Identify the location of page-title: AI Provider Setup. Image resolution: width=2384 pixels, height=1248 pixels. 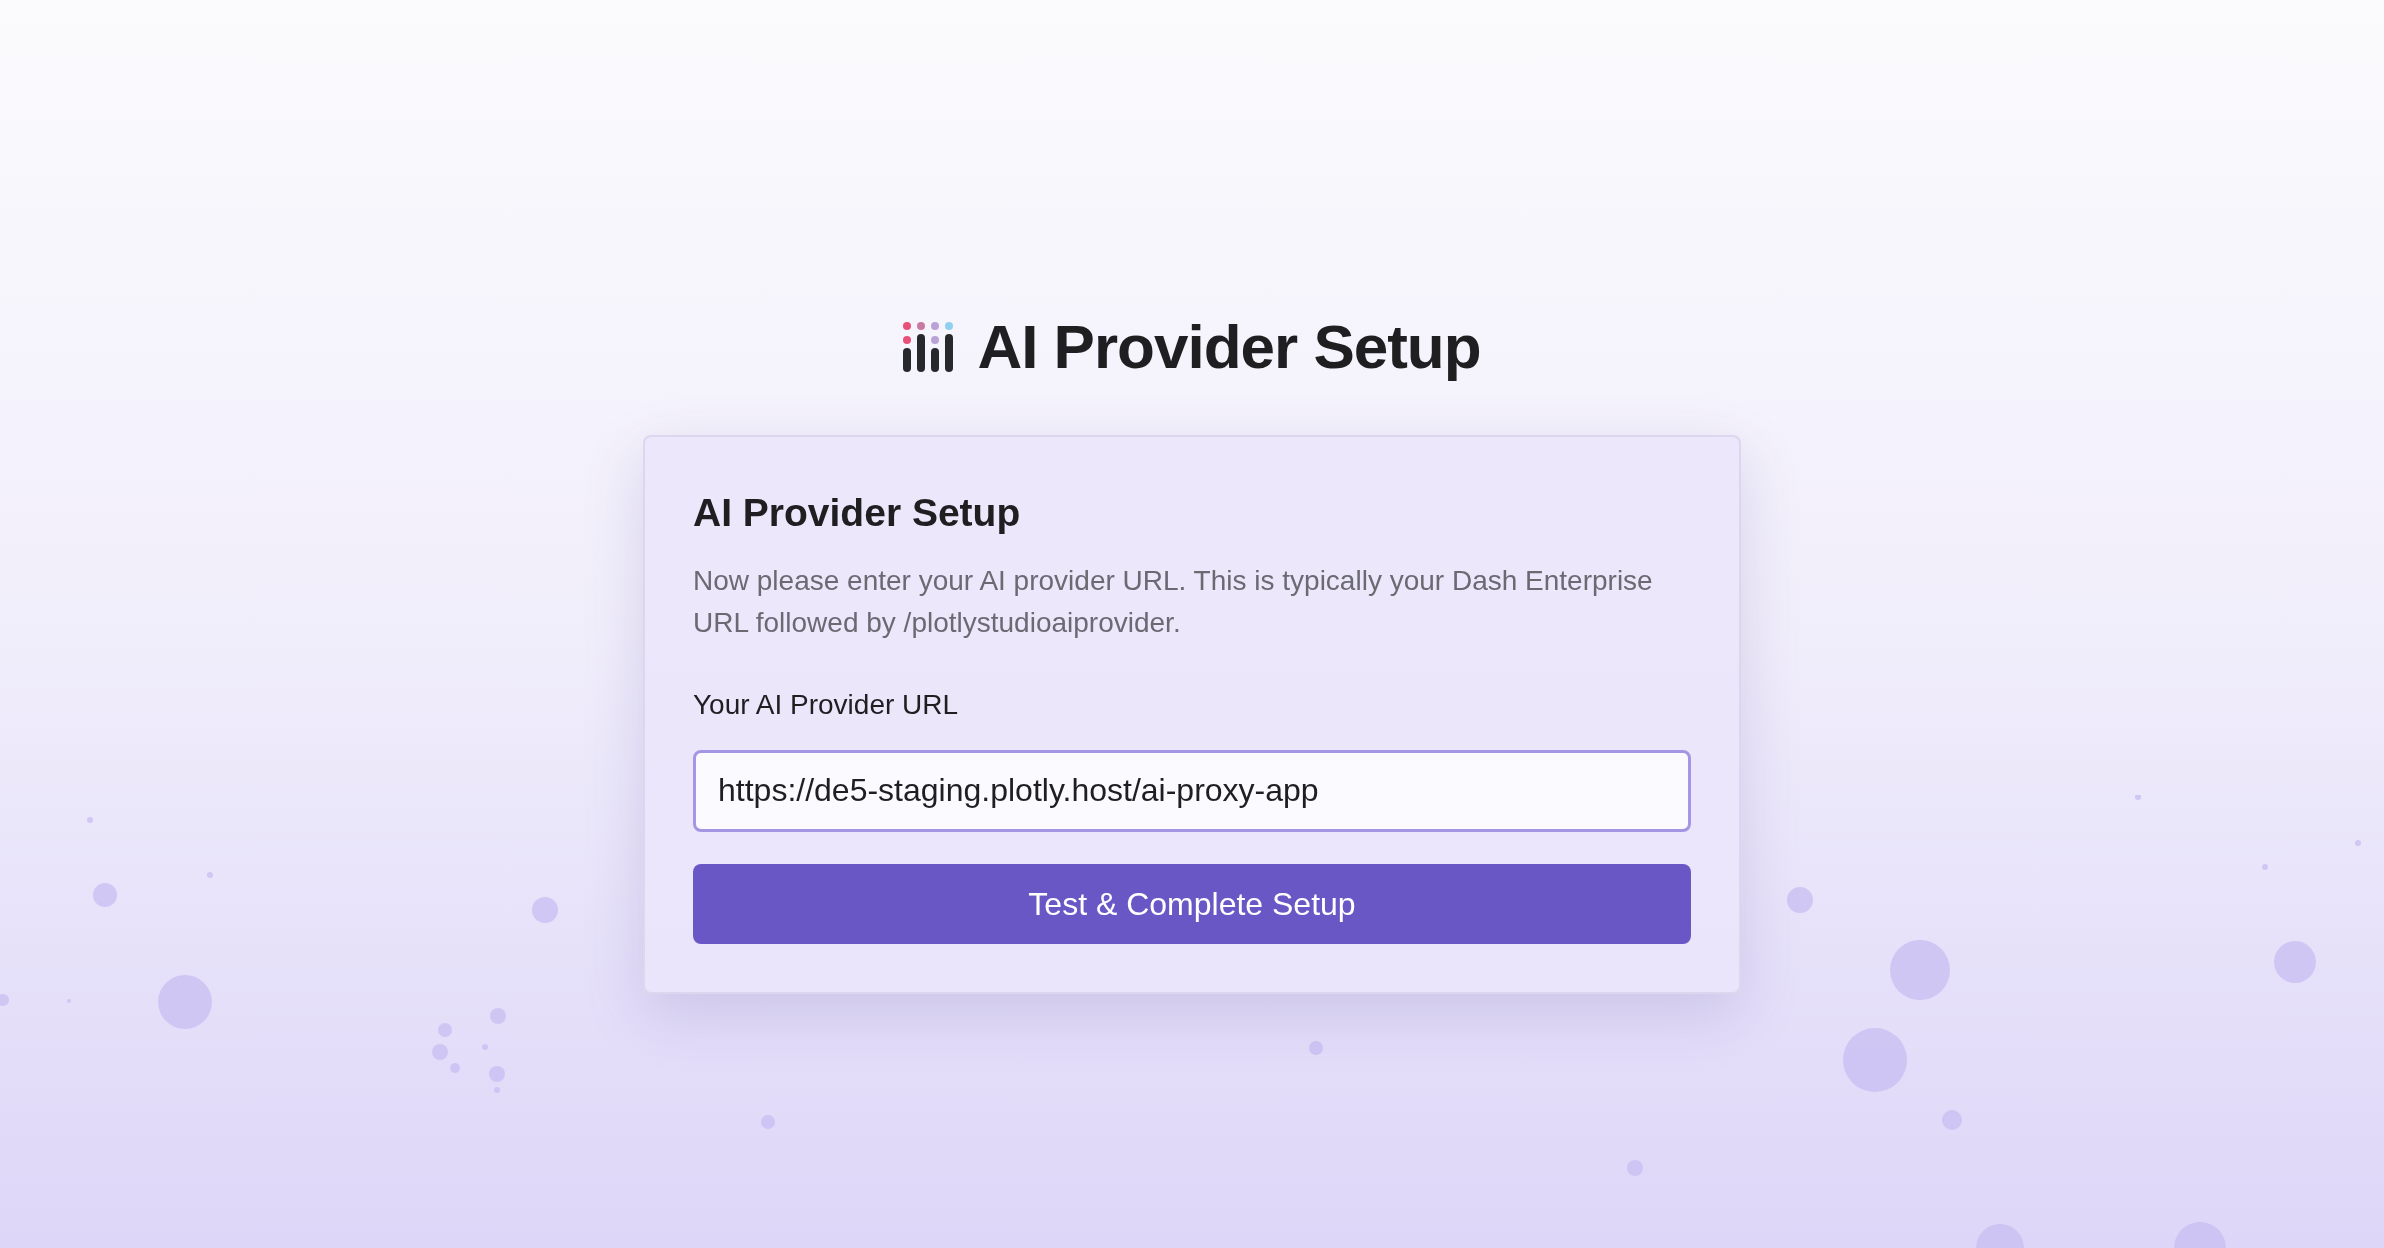
(1229, 347).